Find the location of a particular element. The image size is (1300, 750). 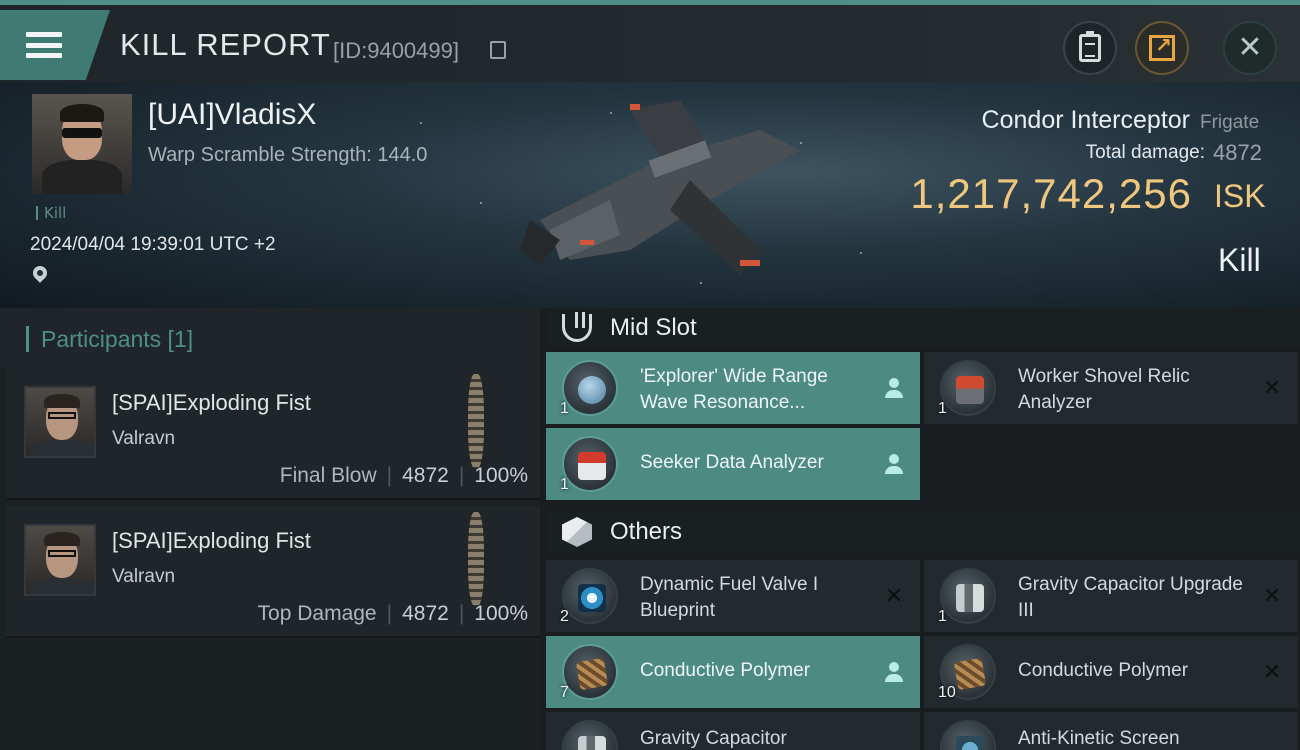

warp-scramble-strength: Warp Scramble Strength: 144.0 is located at coordinates (288, 155).